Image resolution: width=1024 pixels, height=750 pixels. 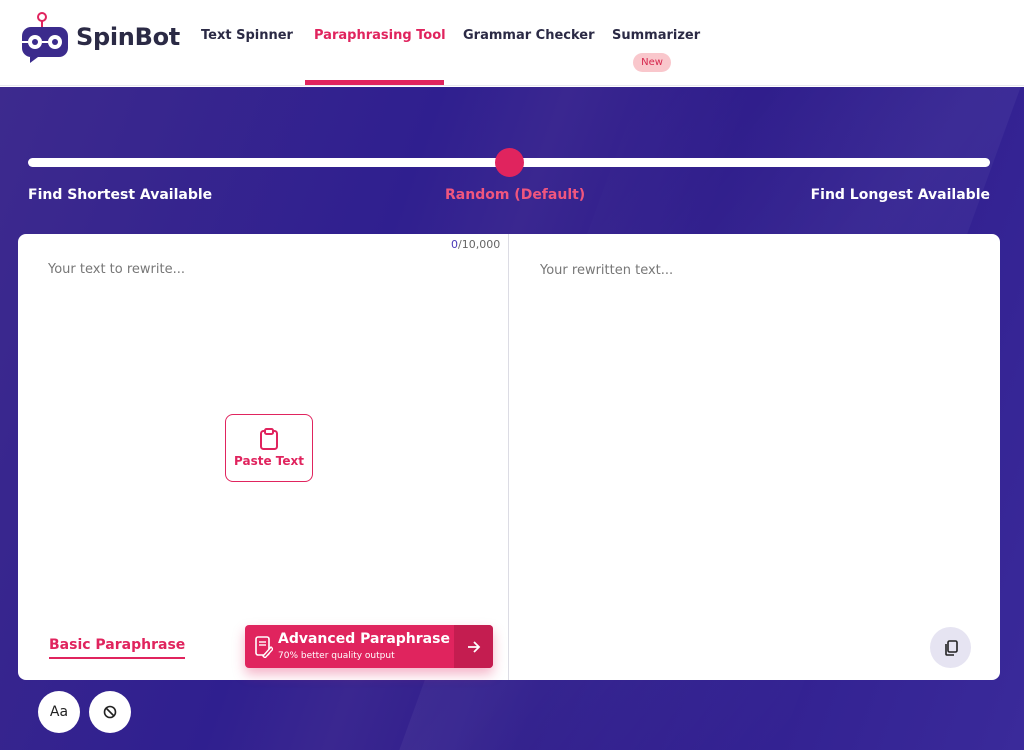 I want to click on arrow-right-icon, so click(x=473, y=646).